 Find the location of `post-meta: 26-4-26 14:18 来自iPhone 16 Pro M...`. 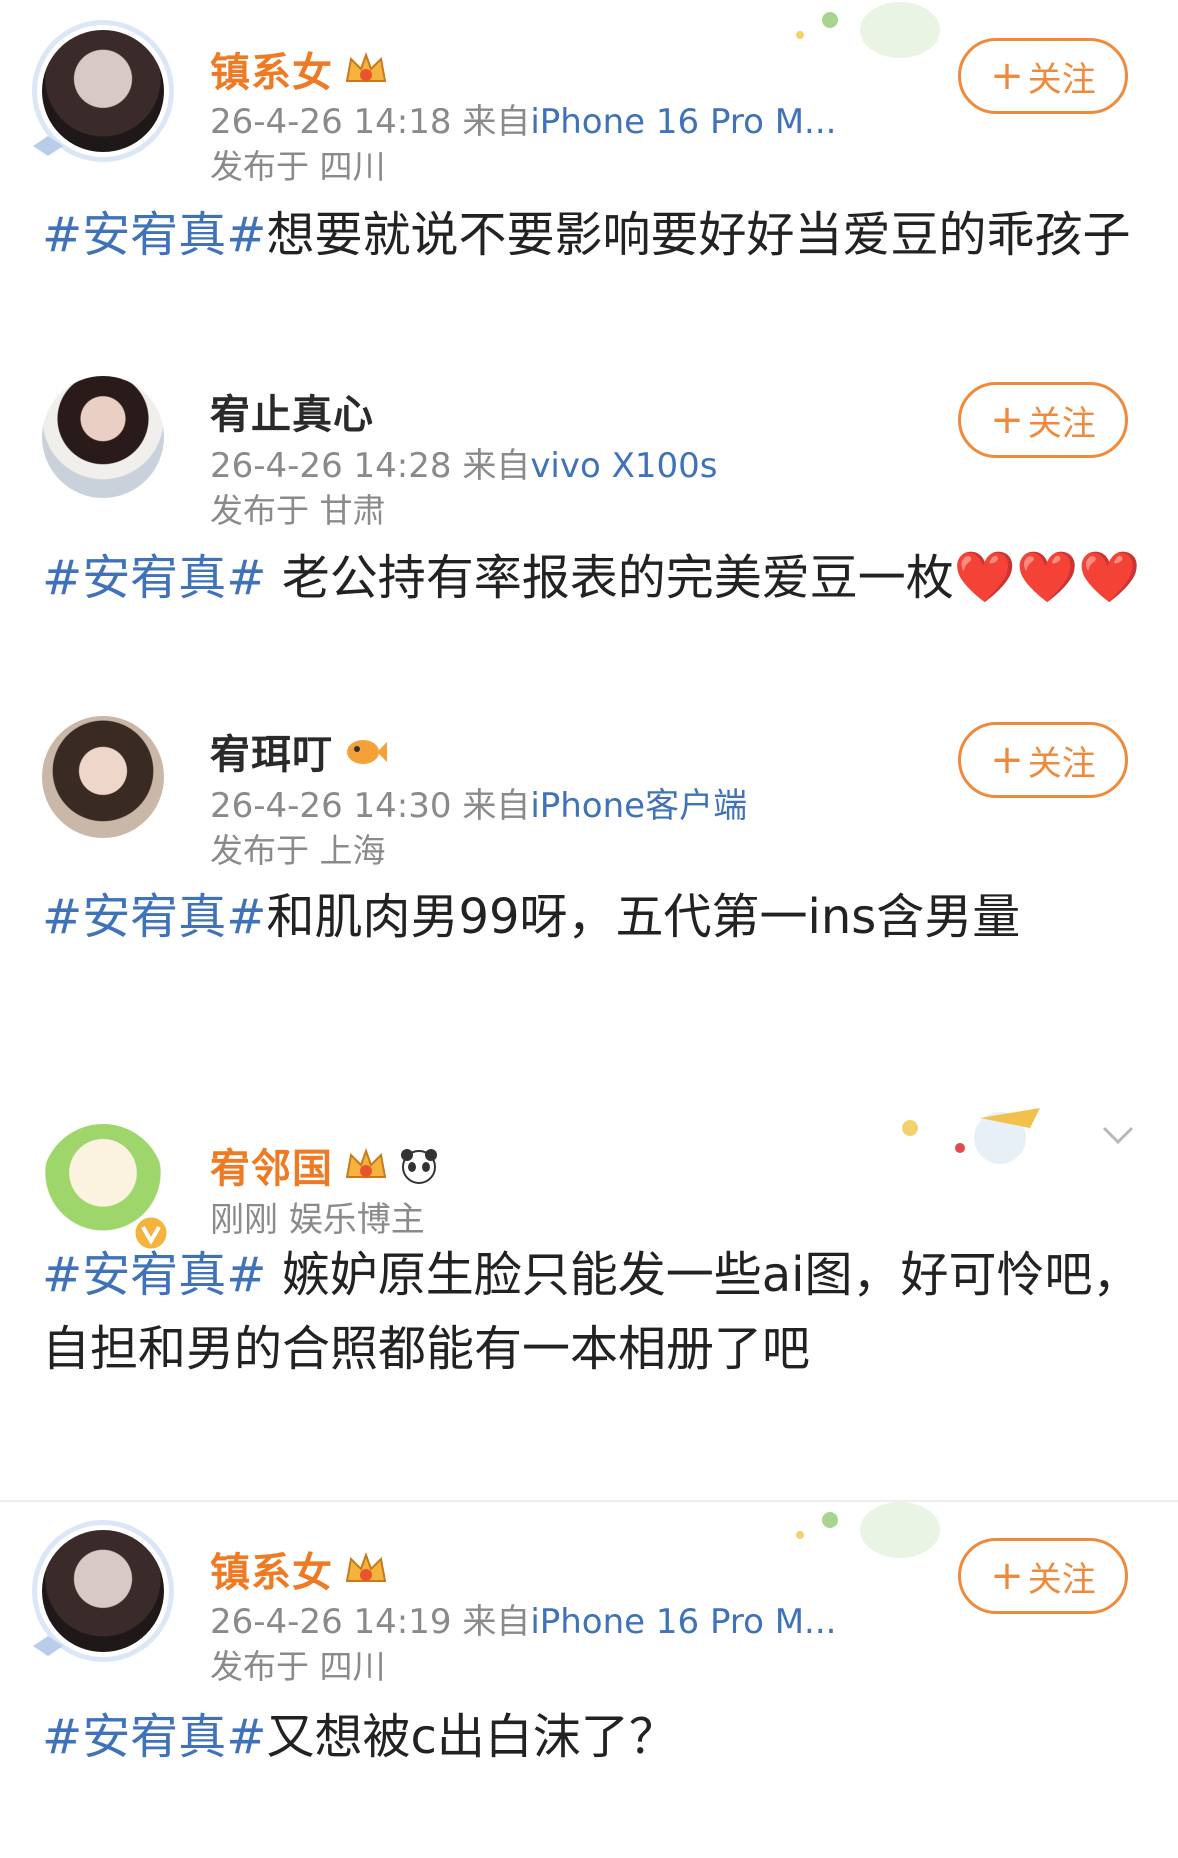

post-meta: 26-4-26 14:18 来自iPhone 16 Pro M... is located at coordinates (523, 122).